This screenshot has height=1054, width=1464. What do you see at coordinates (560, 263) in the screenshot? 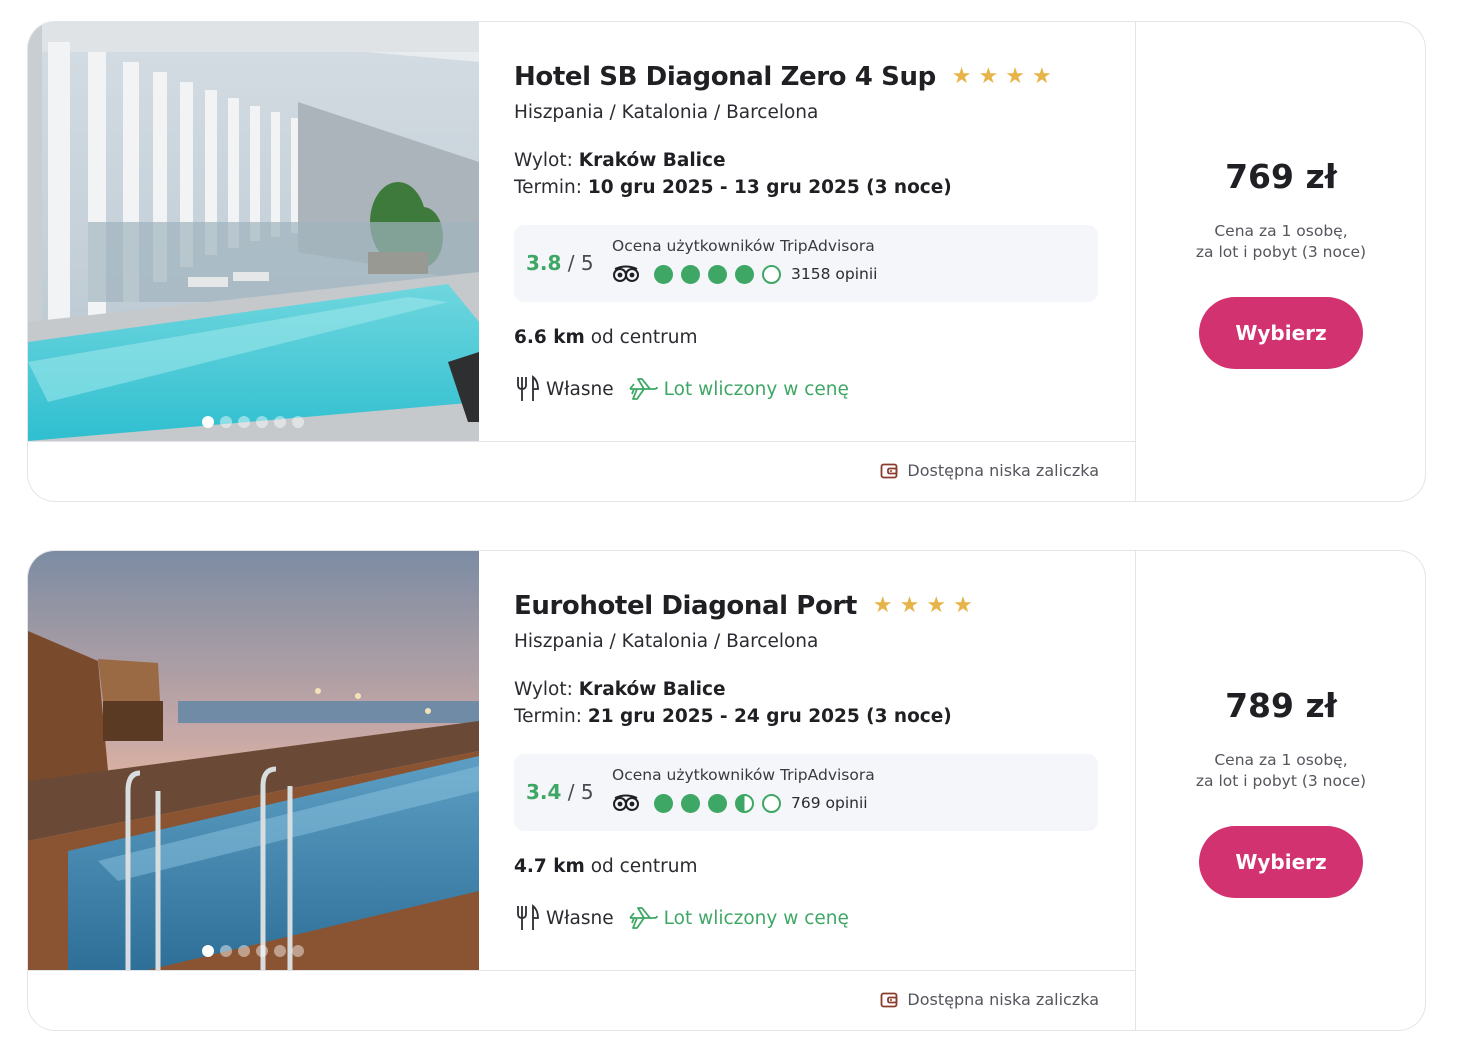
I see `rating-score: 3.8 / 5` at bounding box center [560, 263].